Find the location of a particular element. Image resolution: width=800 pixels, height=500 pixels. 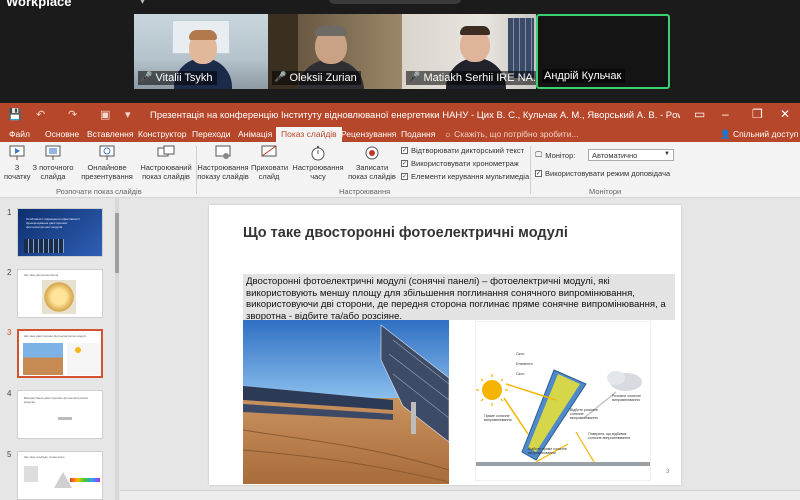

participant-tile: 🎤 Vitalii Tsykh is located at coordinates (201, 51).